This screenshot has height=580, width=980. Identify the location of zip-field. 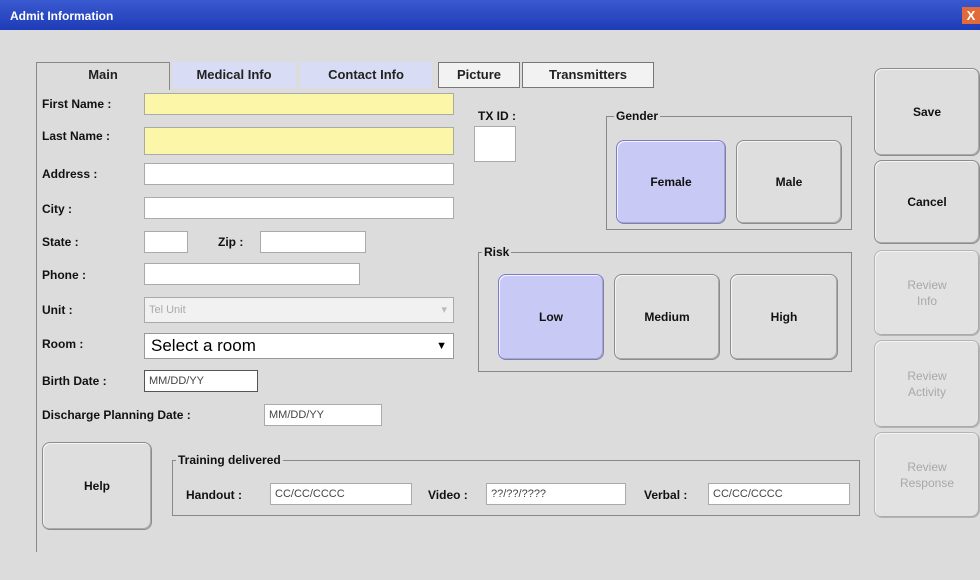
(313, 242).